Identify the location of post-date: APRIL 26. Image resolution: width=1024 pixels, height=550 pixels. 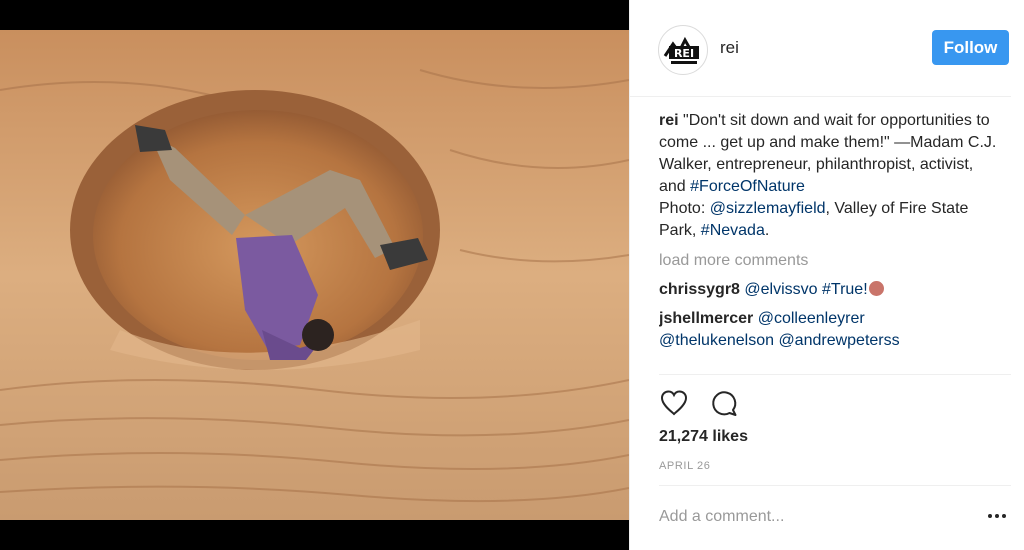
(684, 466).